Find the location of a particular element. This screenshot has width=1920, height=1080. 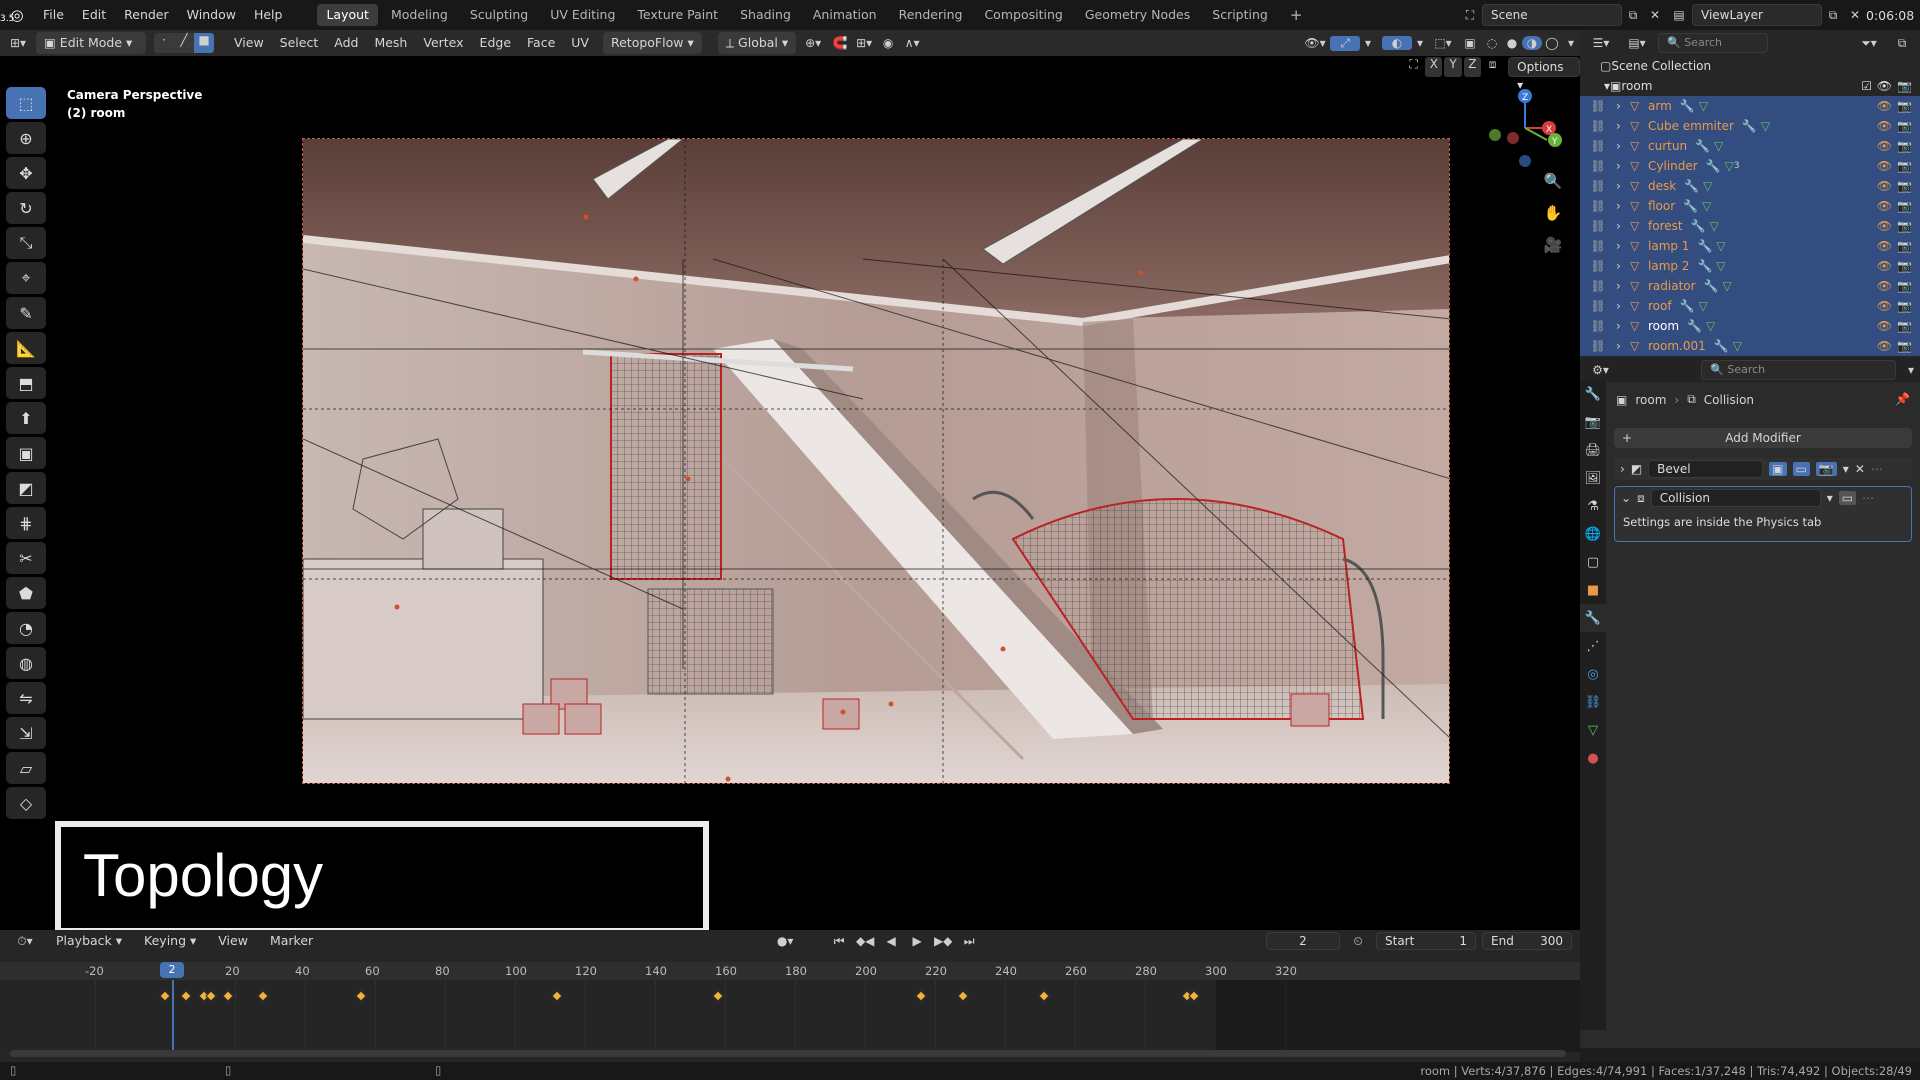

outliner-search: 🔍 Search is located at coordinates (1713, 43).